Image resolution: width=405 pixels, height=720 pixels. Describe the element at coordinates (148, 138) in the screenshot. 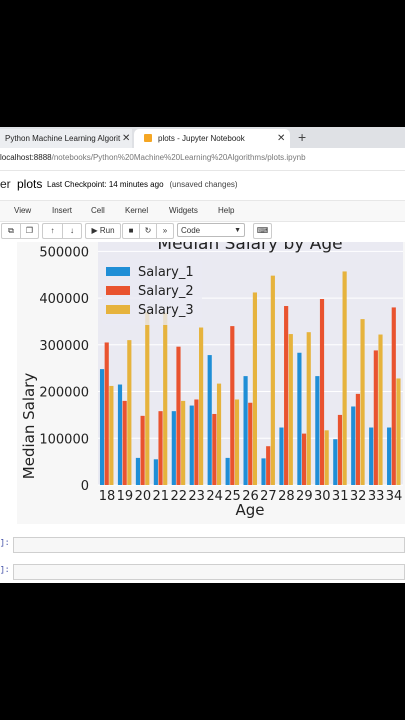

I see `jupyter-icon` at that location.